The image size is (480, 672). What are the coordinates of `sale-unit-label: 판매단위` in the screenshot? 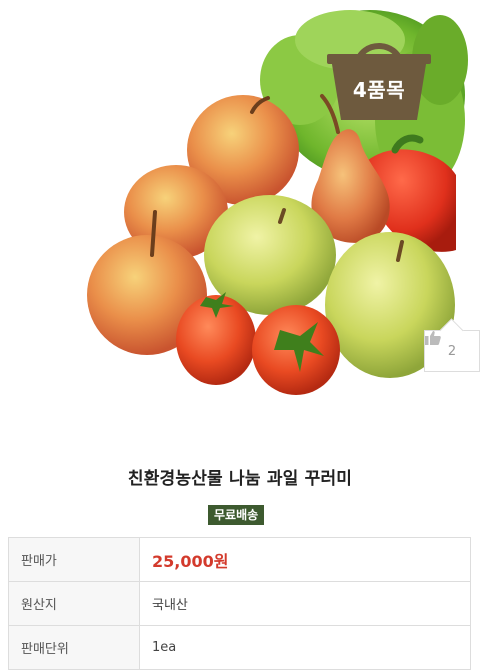 It's located at (74, 647).